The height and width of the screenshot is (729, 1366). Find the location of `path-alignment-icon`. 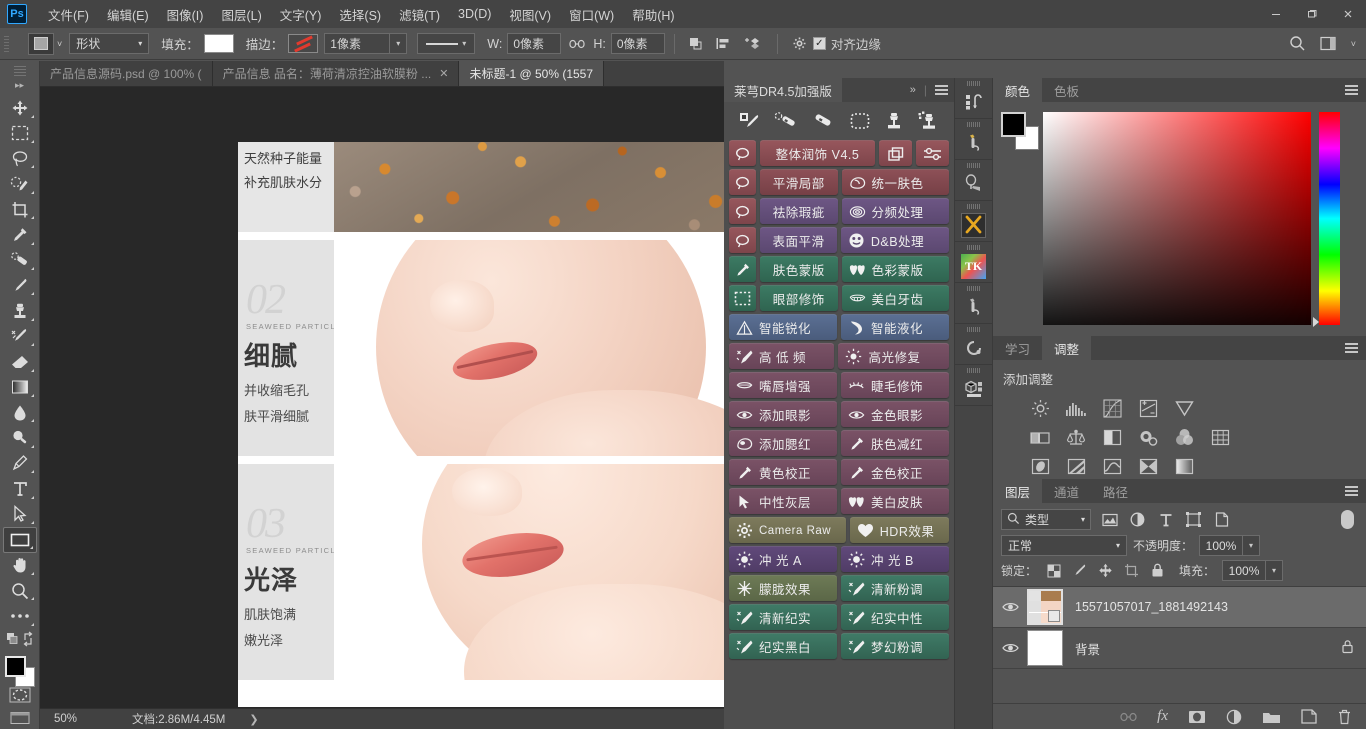

path-alignment-icon is located at coordinates (723, 44).